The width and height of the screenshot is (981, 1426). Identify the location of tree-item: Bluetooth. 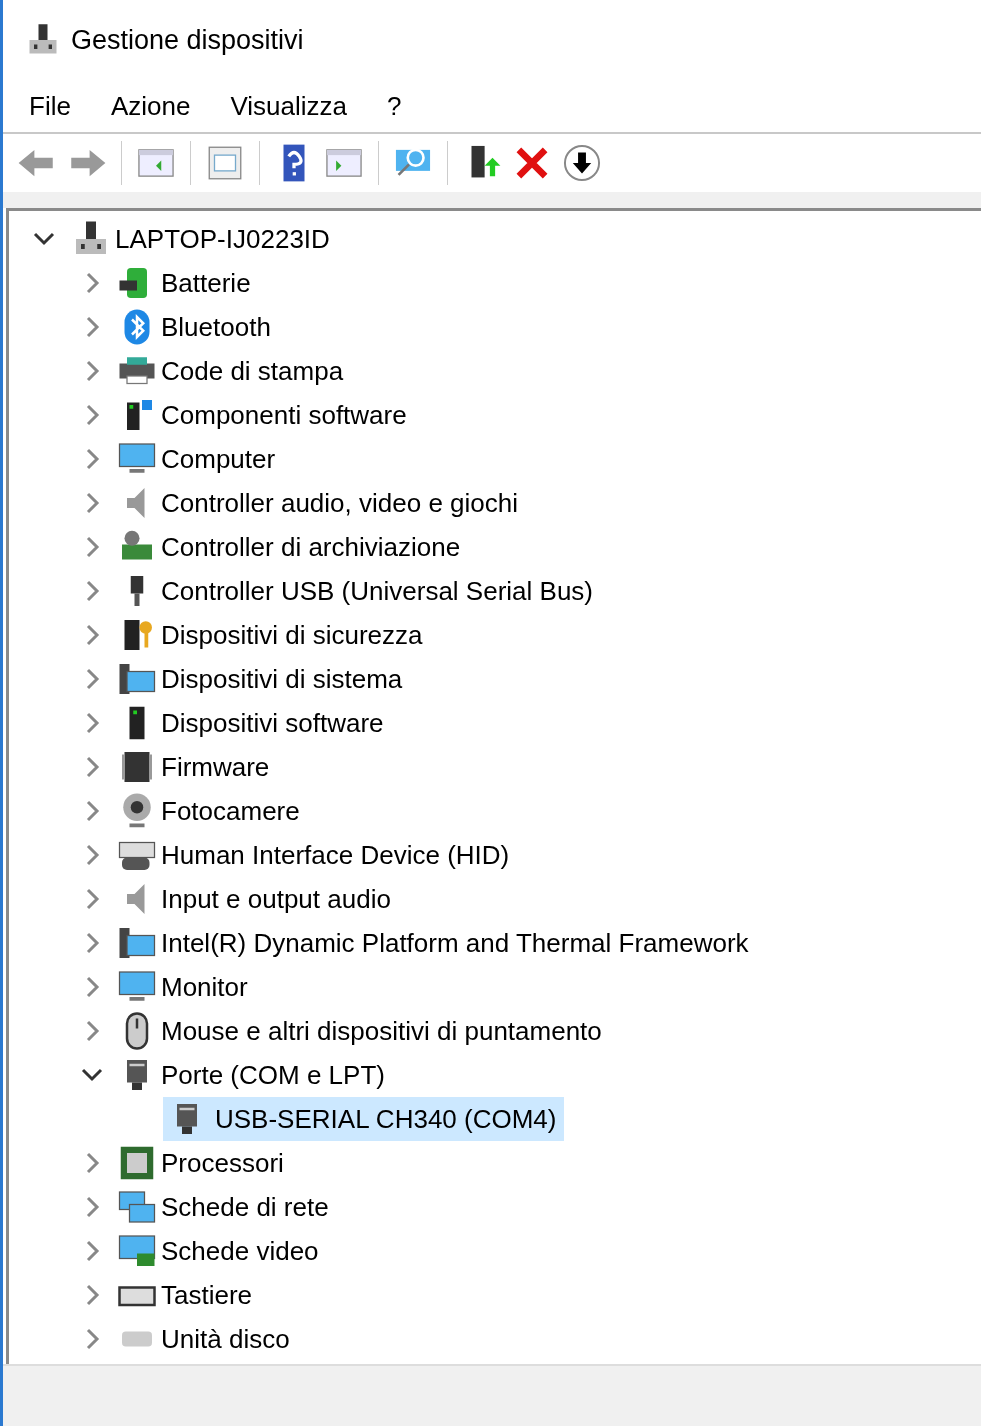
(218, 327).